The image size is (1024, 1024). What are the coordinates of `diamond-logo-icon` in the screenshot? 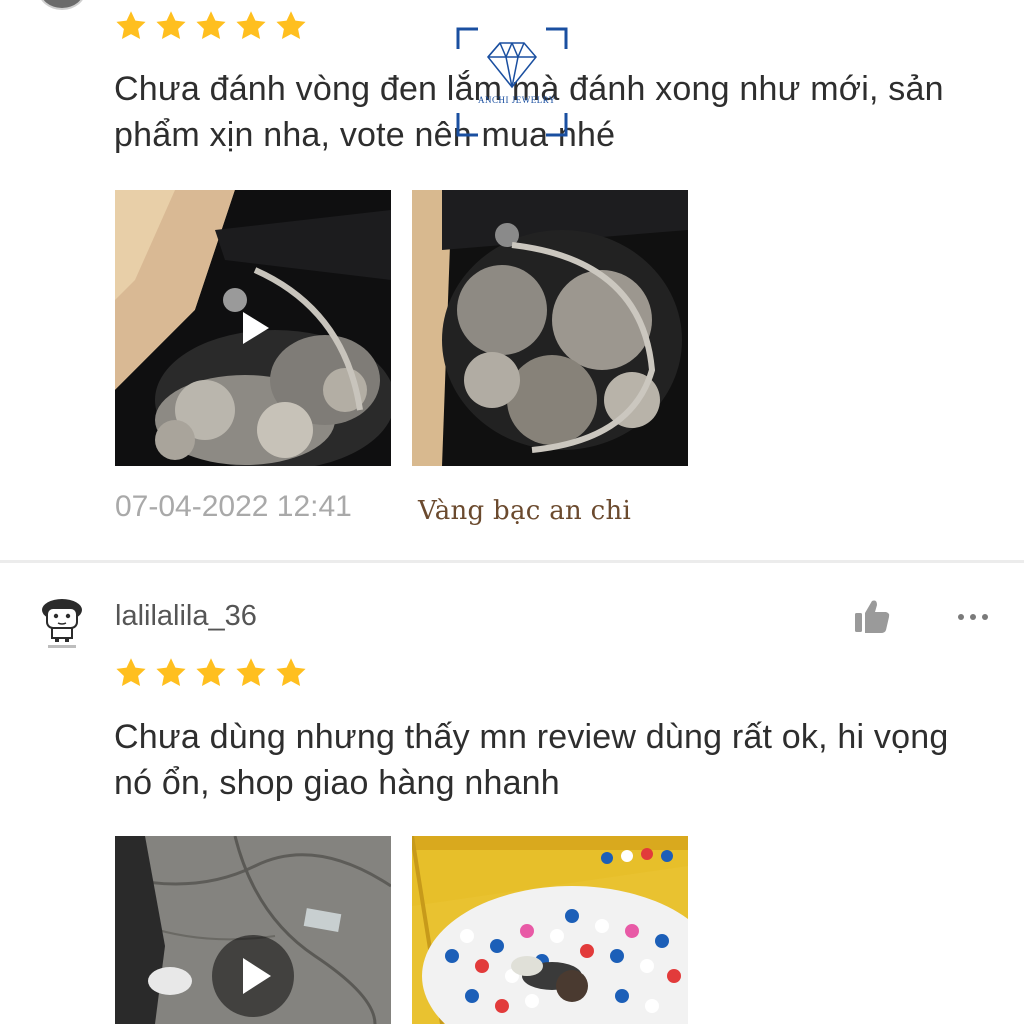 It's located at (512, 82).